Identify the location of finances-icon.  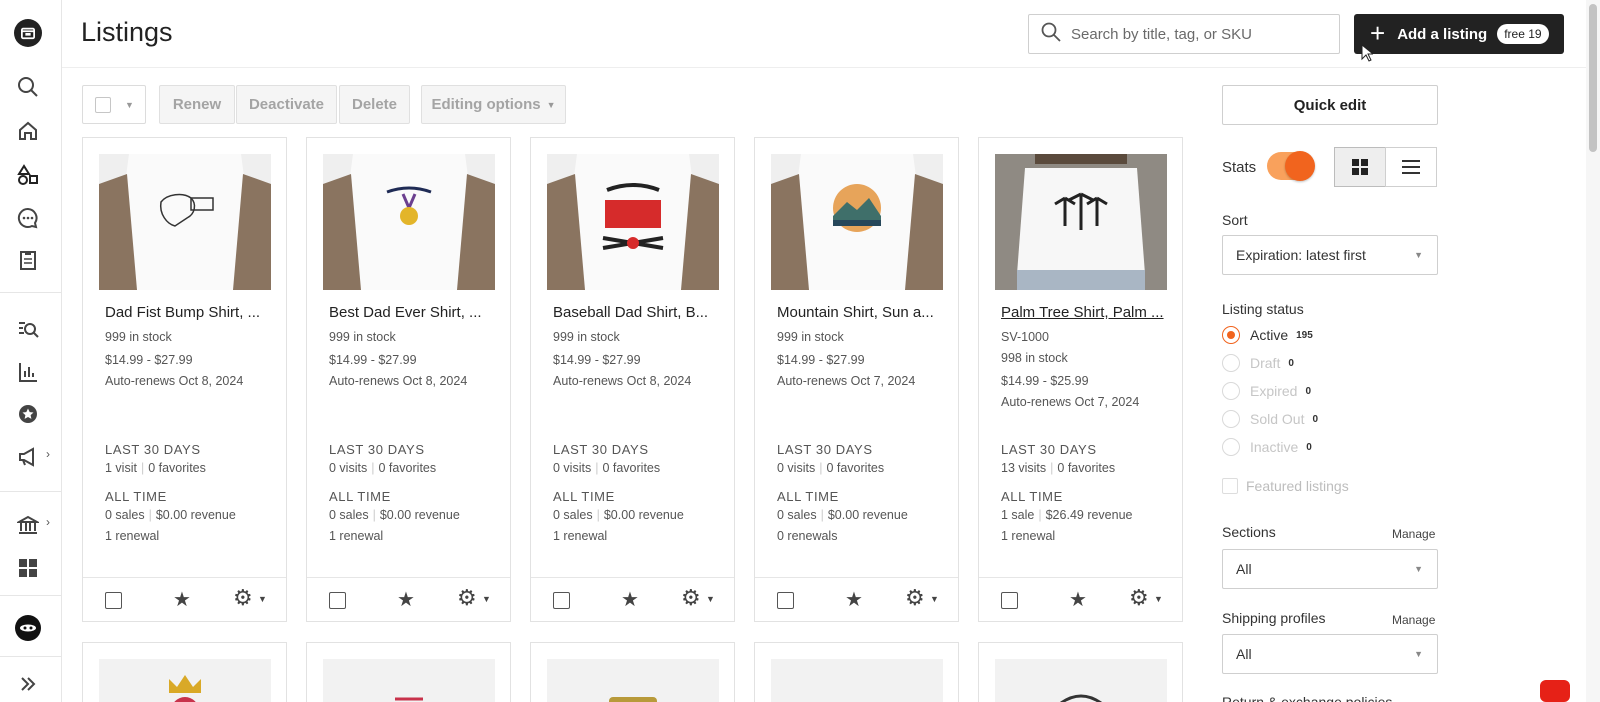
(28, 525).